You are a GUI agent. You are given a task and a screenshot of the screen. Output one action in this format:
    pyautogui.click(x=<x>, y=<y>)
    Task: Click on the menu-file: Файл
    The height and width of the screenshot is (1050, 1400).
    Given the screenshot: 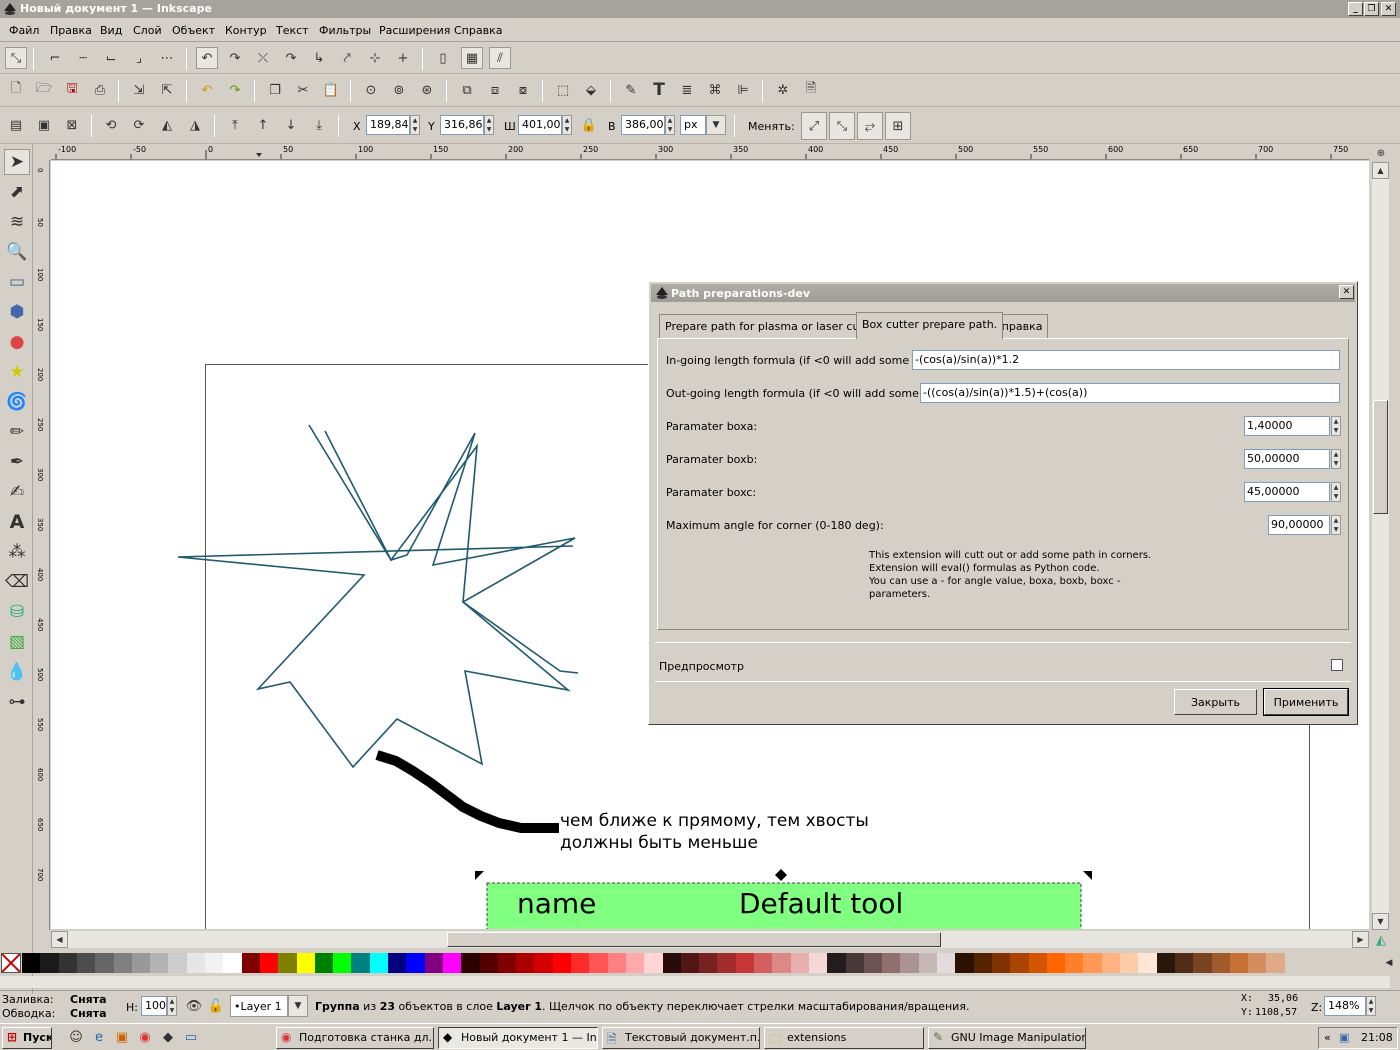 What is the action you would take?
    pyautogui.click(x=24, y=30)
    